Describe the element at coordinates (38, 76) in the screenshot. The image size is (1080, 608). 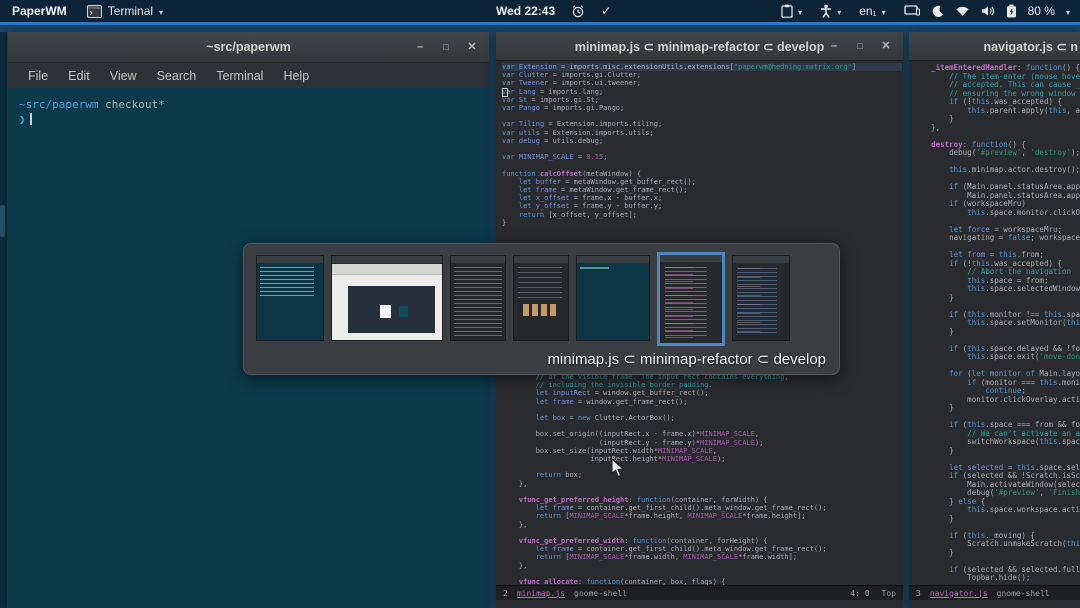
I see `menu-item: File` at that location.